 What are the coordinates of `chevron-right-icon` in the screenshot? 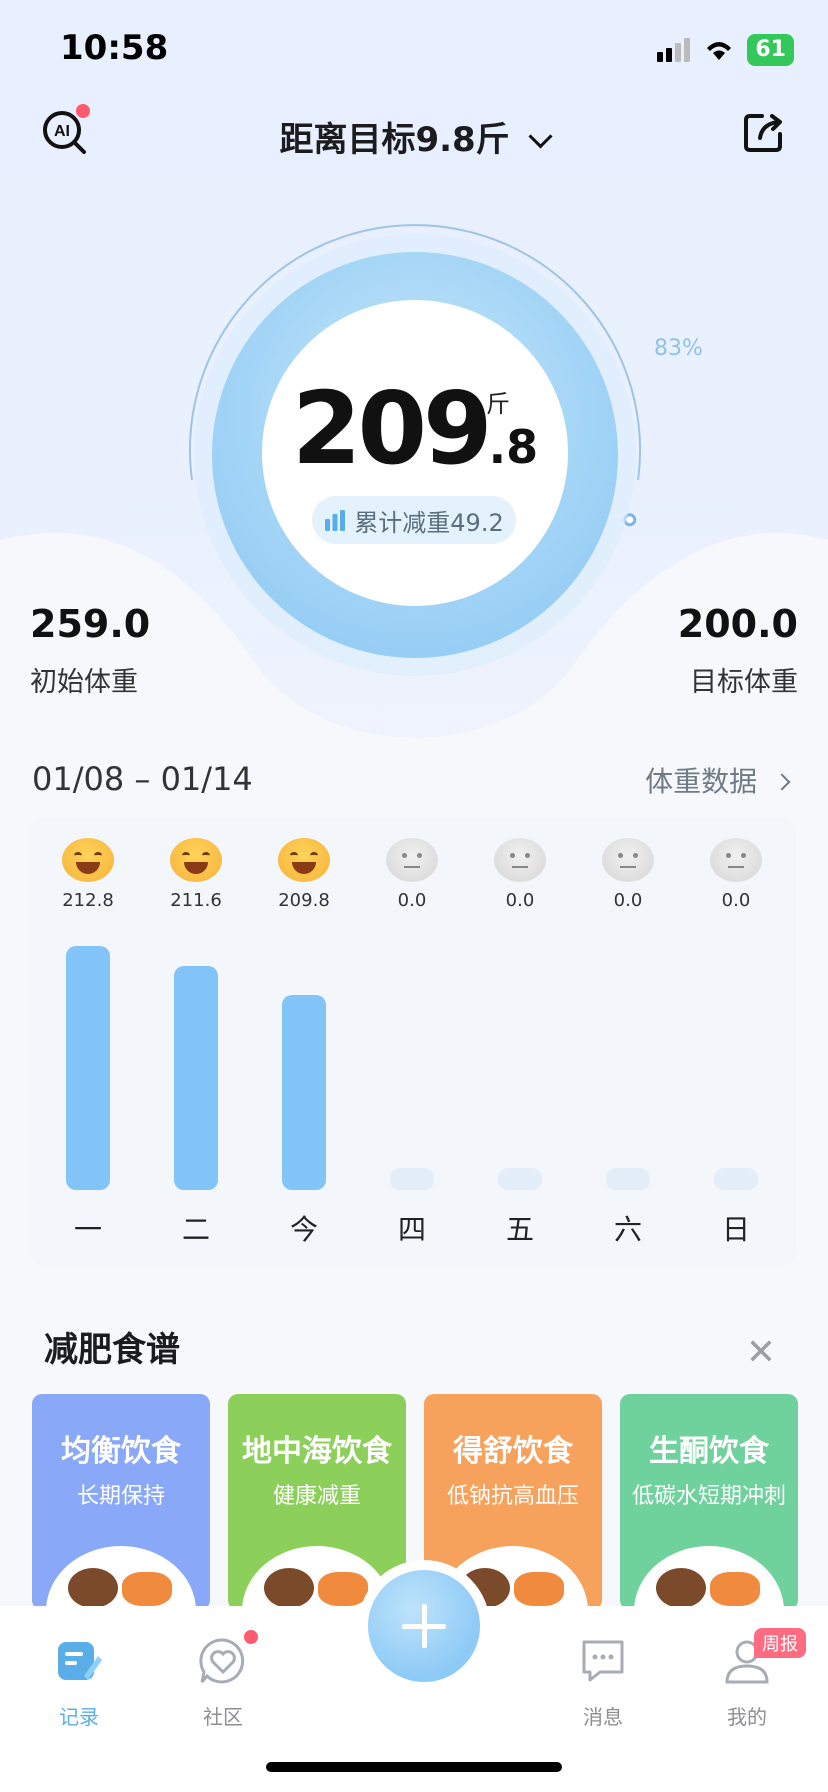 It's located at (782, 782).